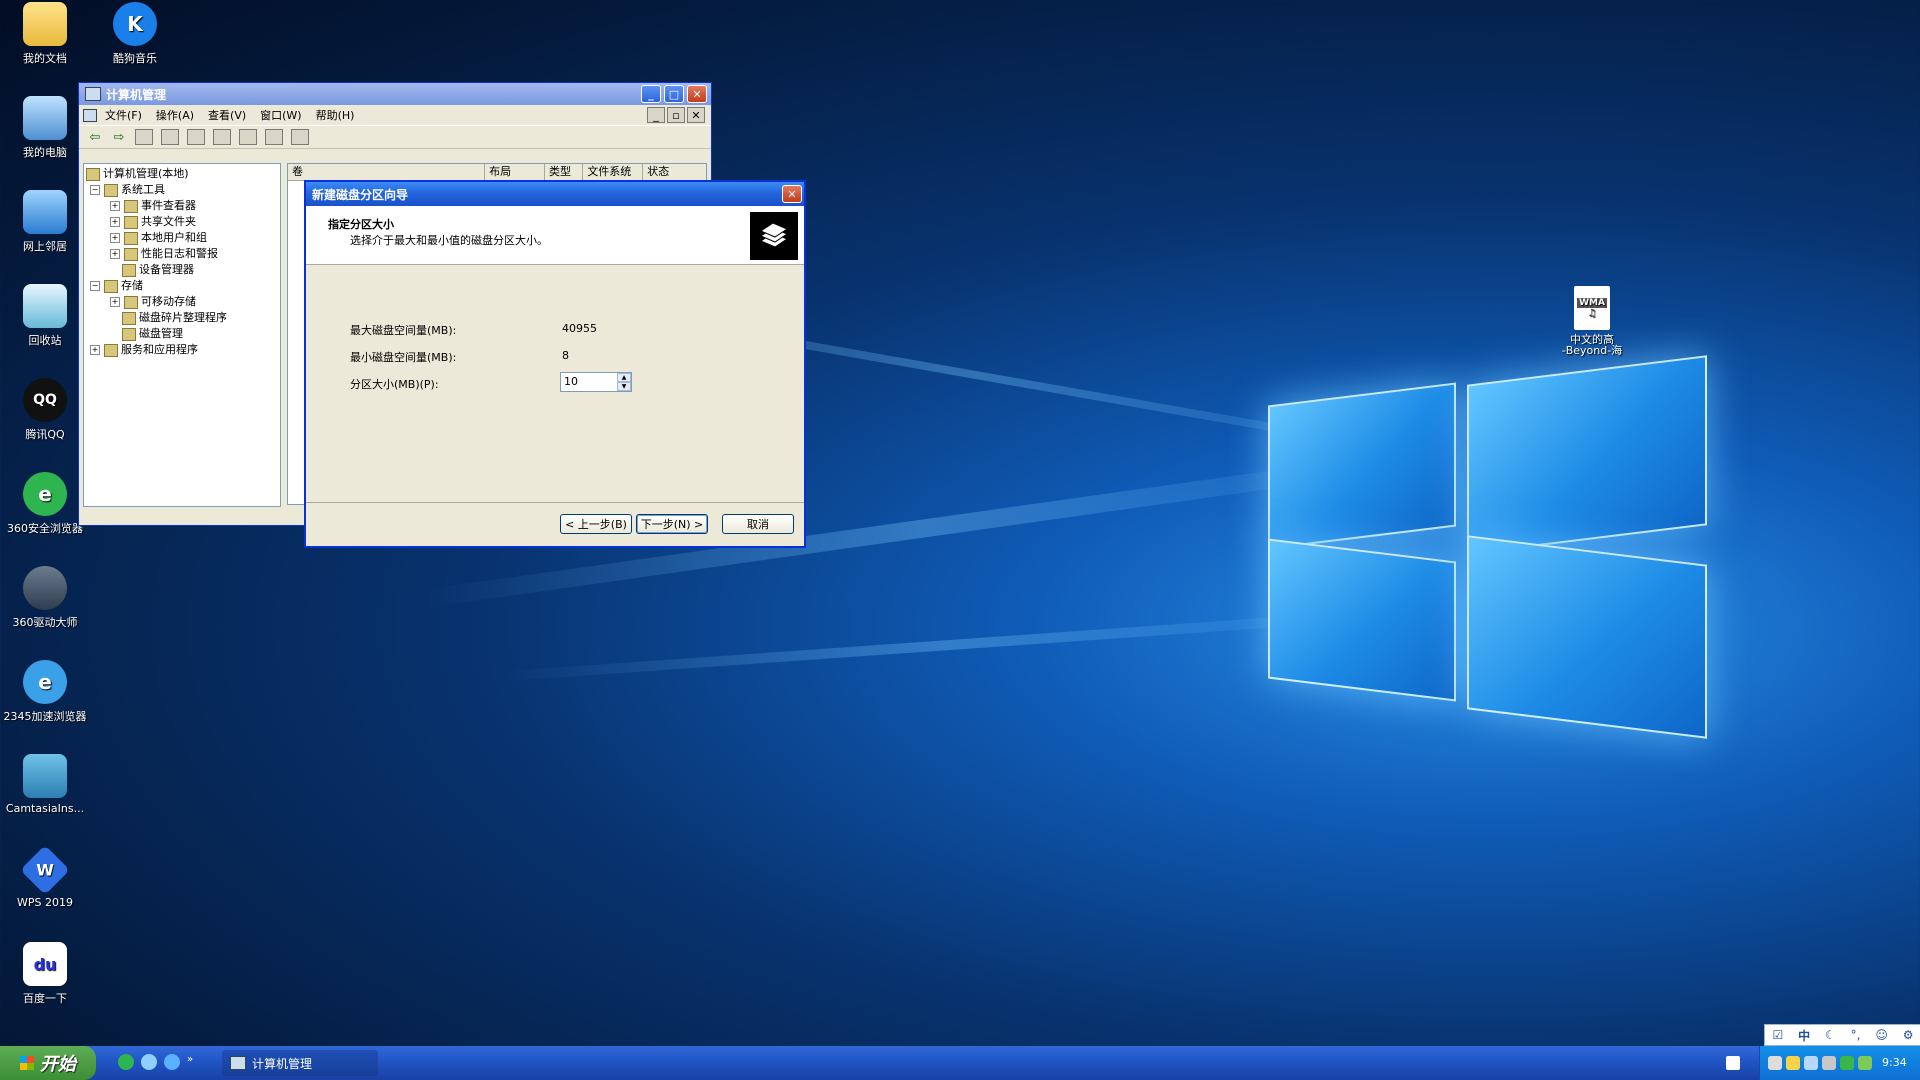 The width and height of the screenshot is (1920, 1080). I want to click on desktop-icon-my-computer: 我的电脑, so click(45, 128).